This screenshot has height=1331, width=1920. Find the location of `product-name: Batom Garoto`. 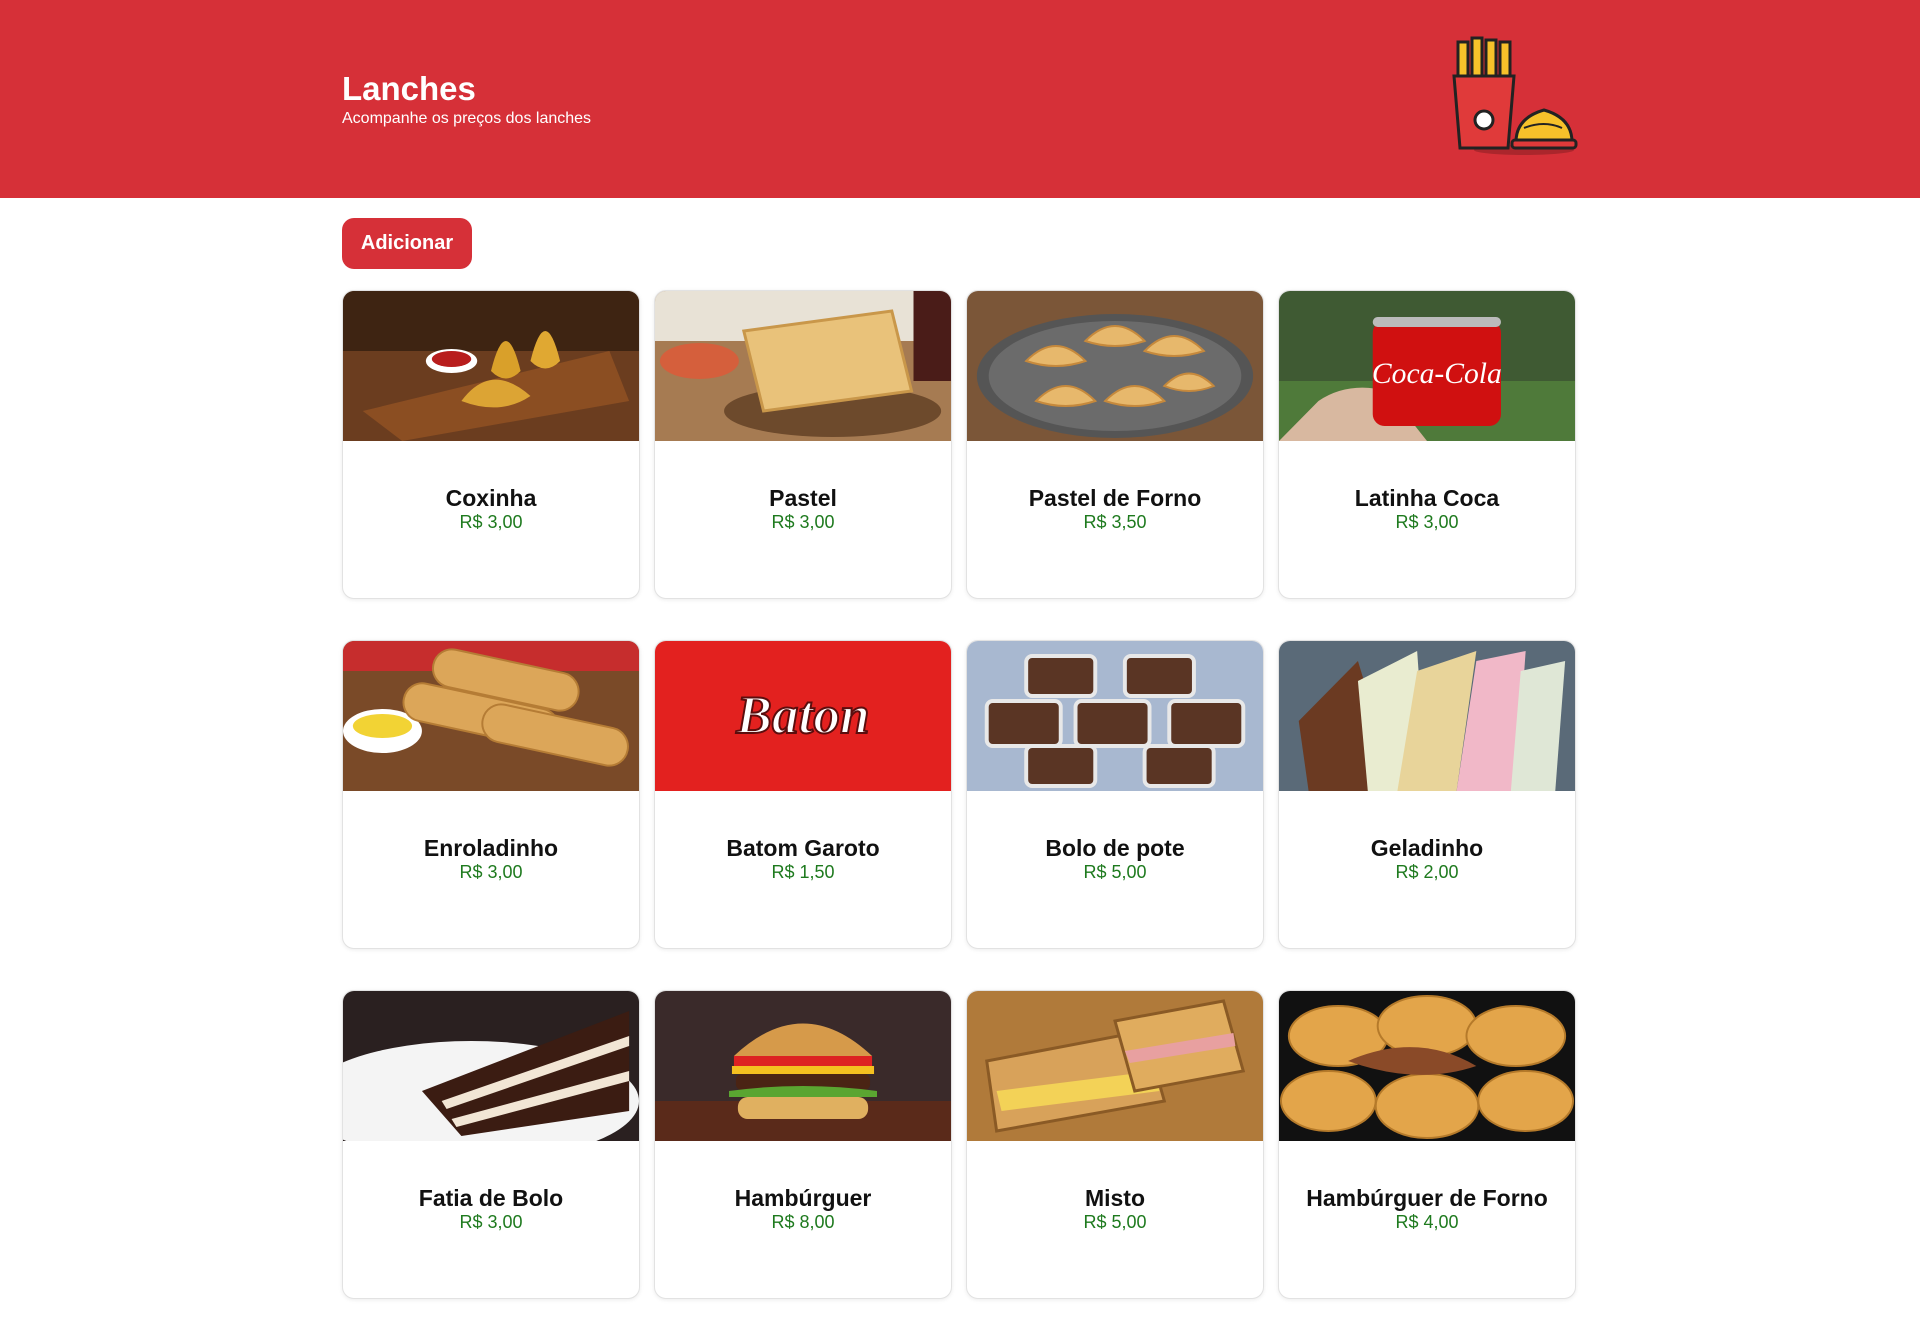

product-name: Batom Garoto is located at coordinates (803, 848).